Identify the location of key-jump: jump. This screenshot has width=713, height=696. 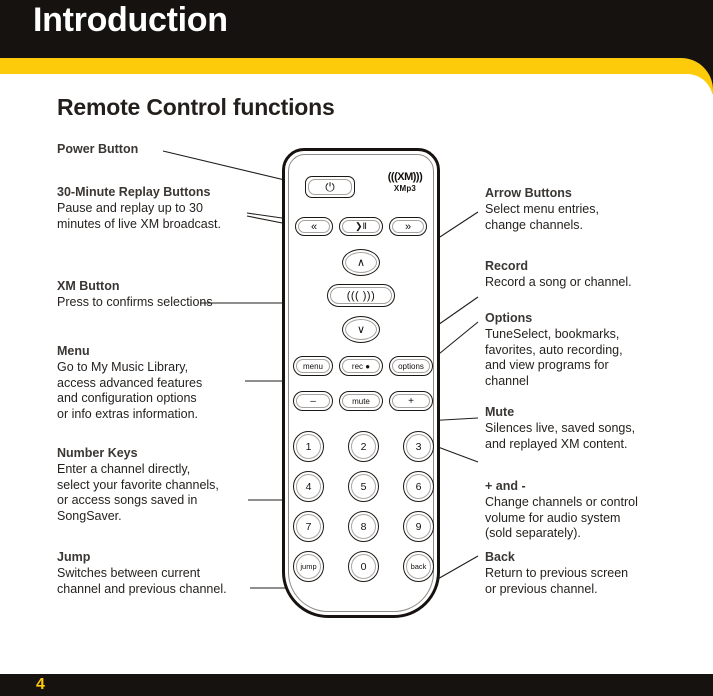
(308, 566).